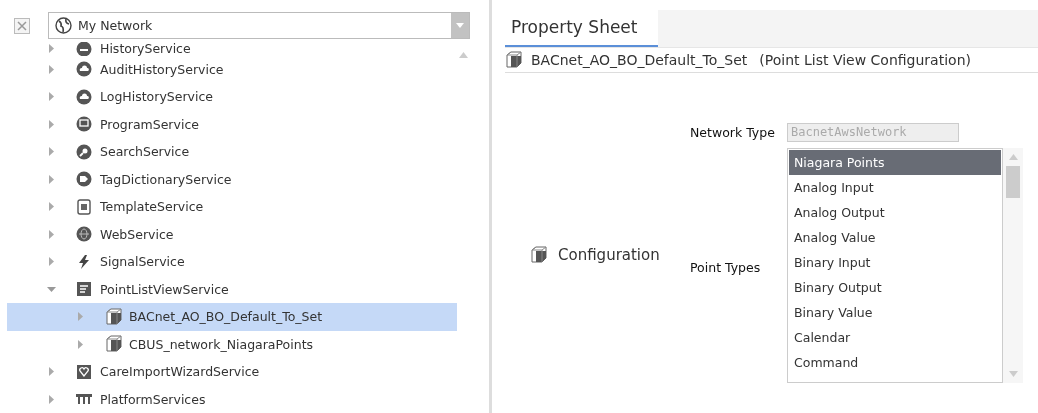 The height and width of the screenshot is (413, 1038). What do you see at coordinates (639, 60) in the screenshot?
I see `object-name: BACnet_AO_BO_Default_To_Set` at bounding box center [639, 60].